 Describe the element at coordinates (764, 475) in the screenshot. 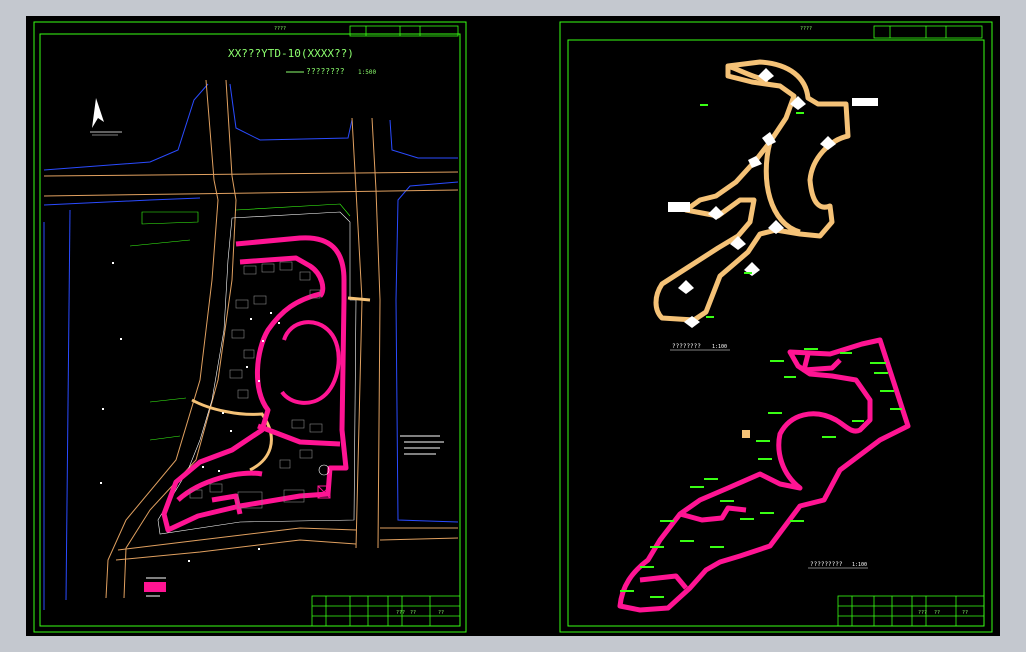

I see `fire-lane-plan-lower` at that location.